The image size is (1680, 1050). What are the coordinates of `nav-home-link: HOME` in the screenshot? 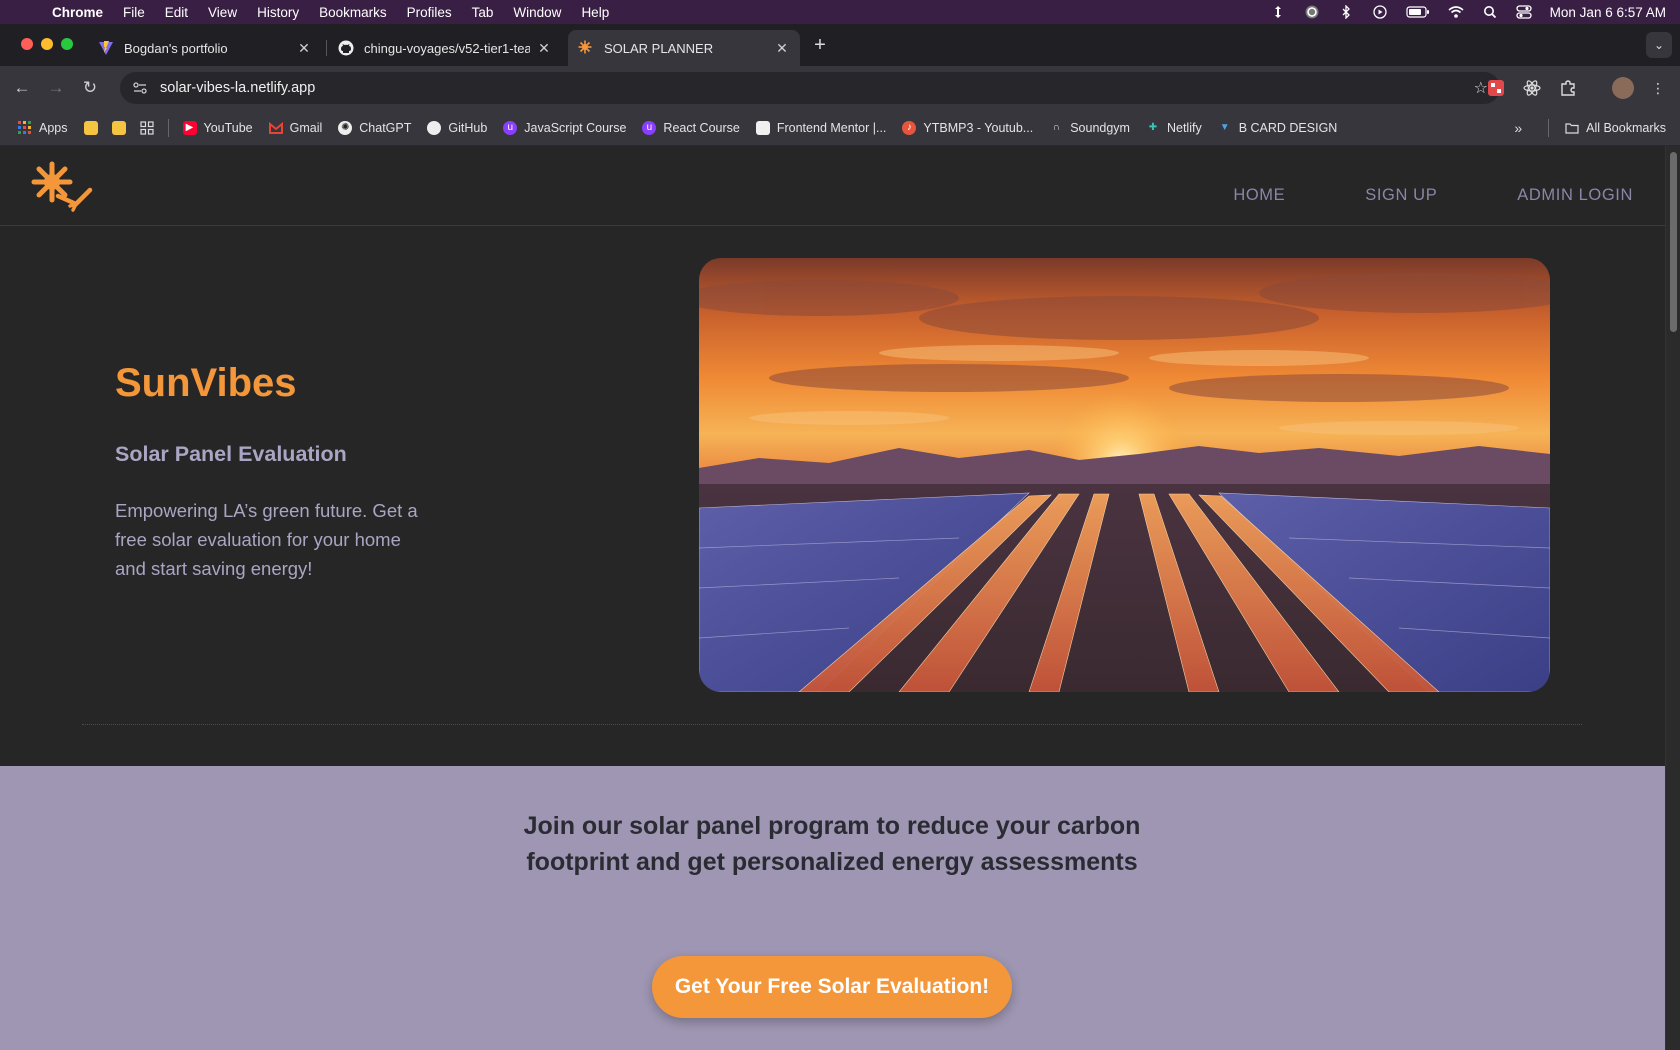 It's located at (1259, 195).